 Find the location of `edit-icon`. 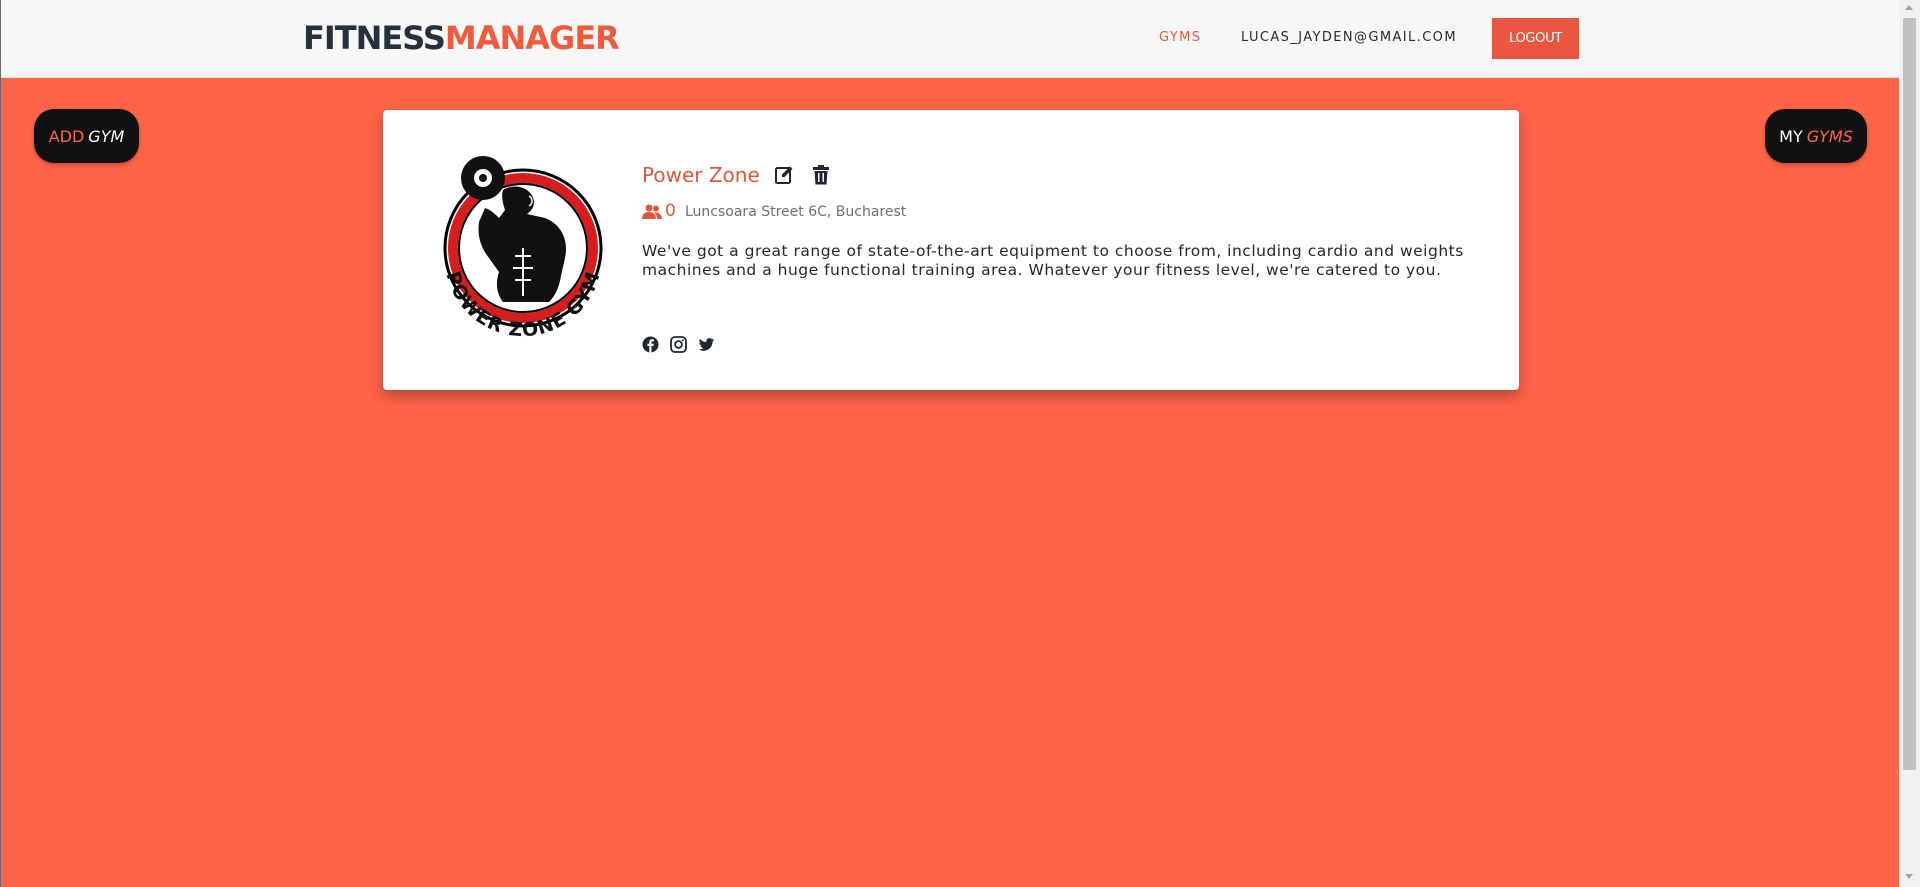

edit-icon is located at coordinates (784, 175).